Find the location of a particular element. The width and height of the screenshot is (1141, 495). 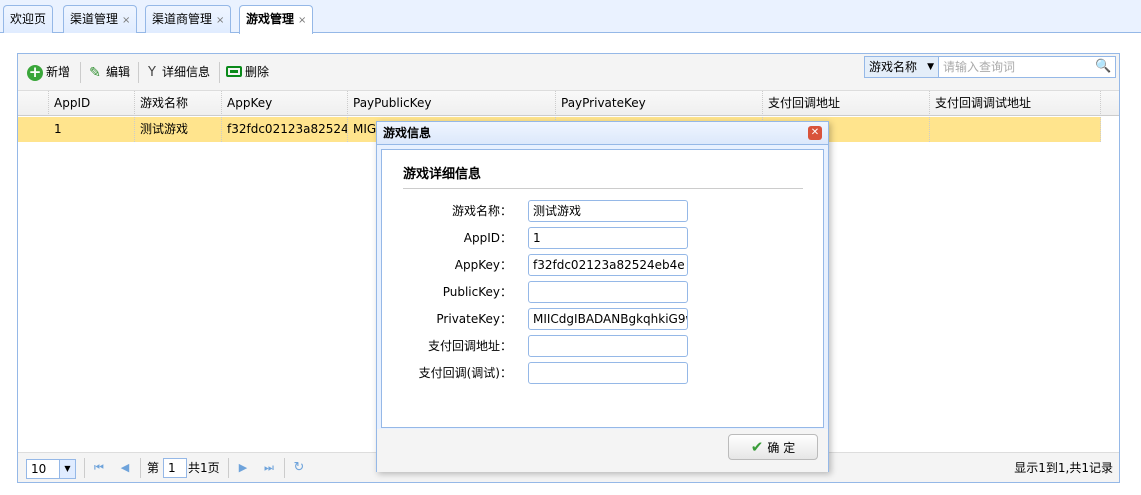

column-header-game-name: 游戏名称 is located at coordinates (178, 103).